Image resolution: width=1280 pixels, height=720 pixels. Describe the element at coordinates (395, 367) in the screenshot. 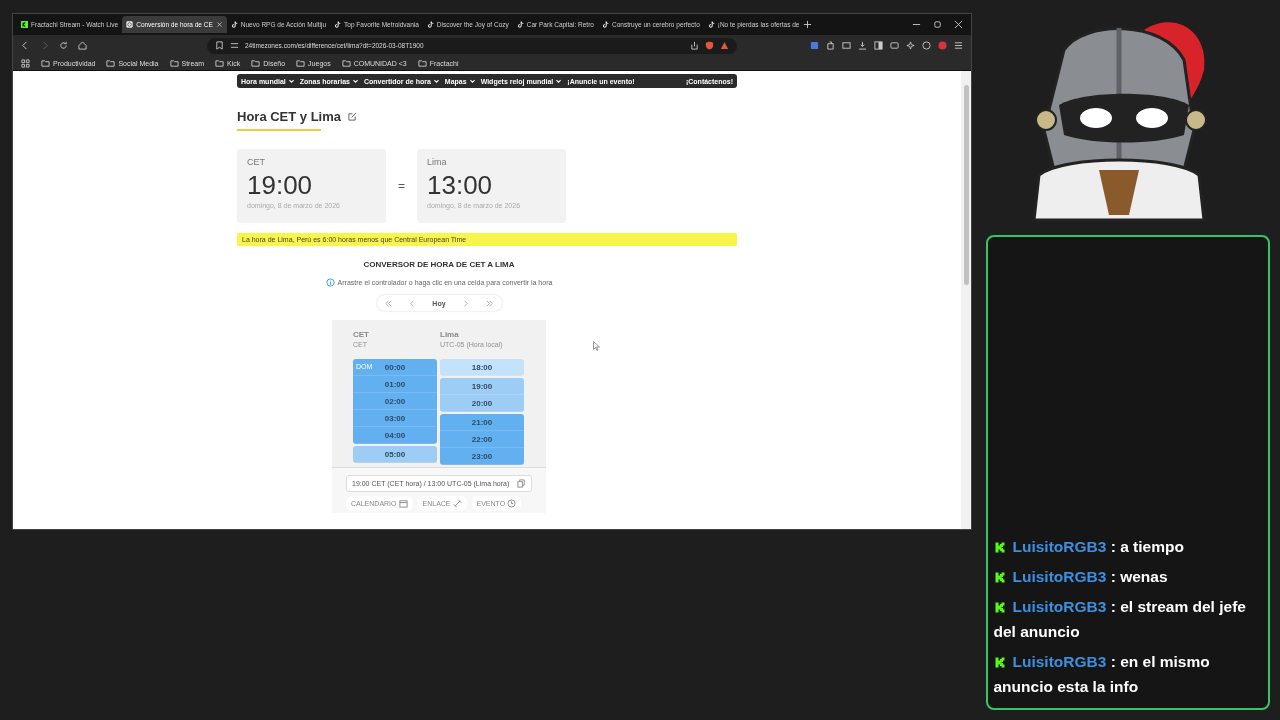

I see `hour-cell: 00:00` at that location.